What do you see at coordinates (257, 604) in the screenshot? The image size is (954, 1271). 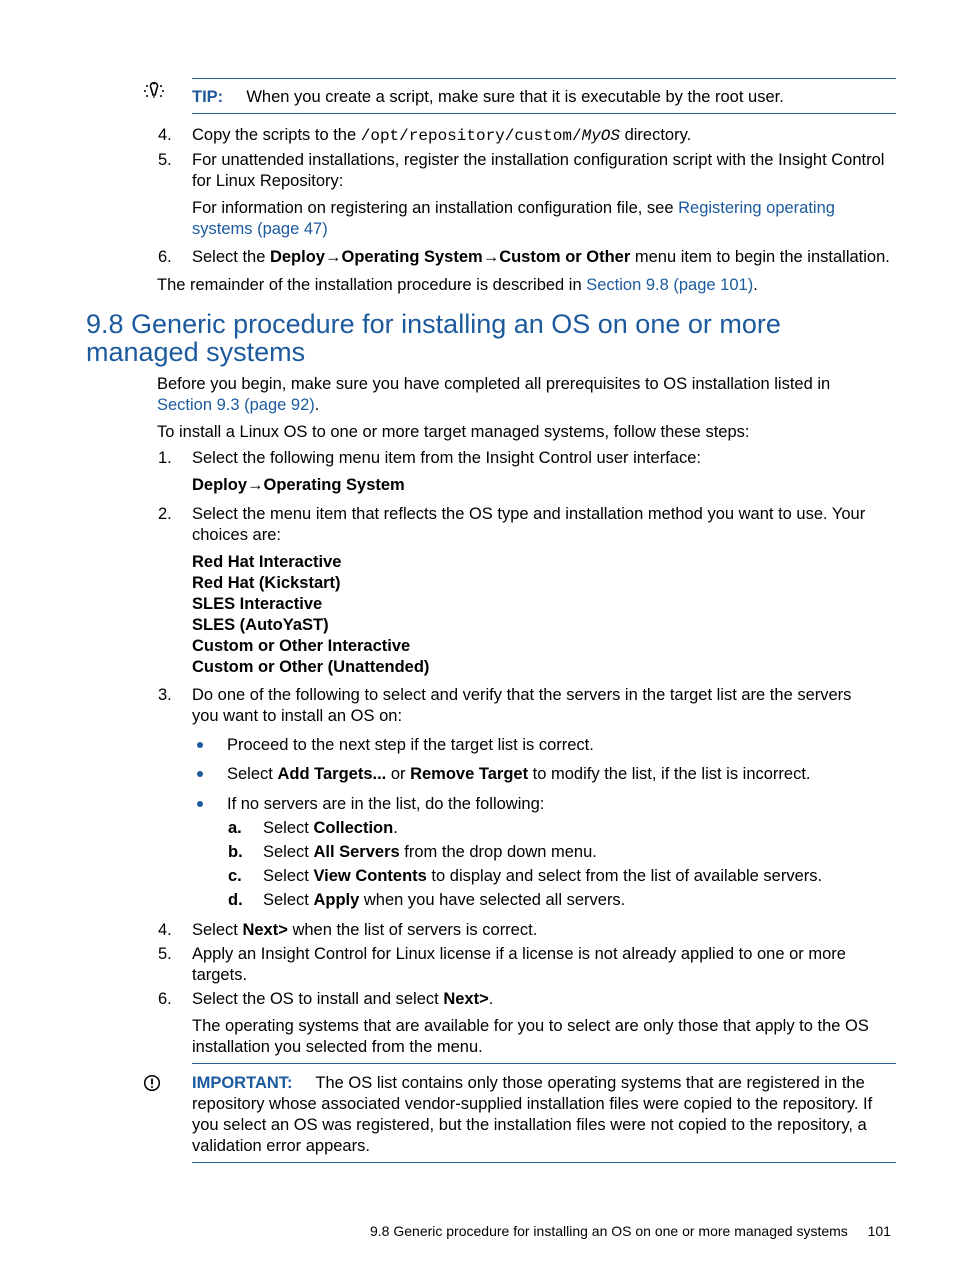 I see `os-choice: SLES Interactive` at bounding box center [257, 604].